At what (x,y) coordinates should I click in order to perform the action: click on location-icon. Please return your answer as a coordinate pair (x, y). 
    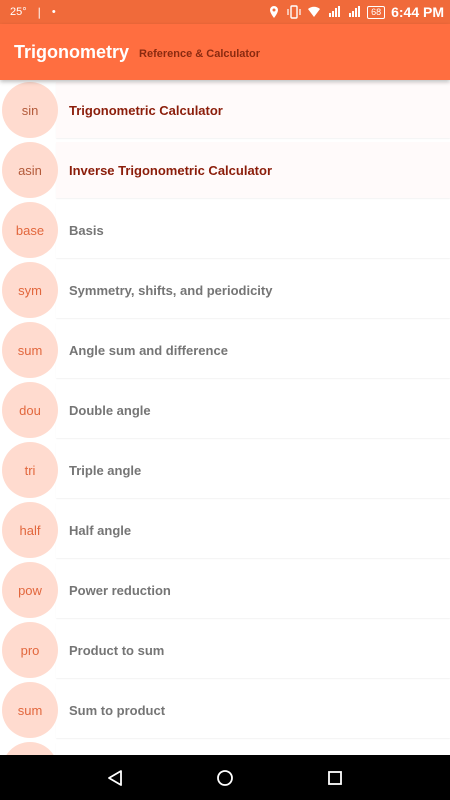
    Looking at the image, I should click on (274, 12).